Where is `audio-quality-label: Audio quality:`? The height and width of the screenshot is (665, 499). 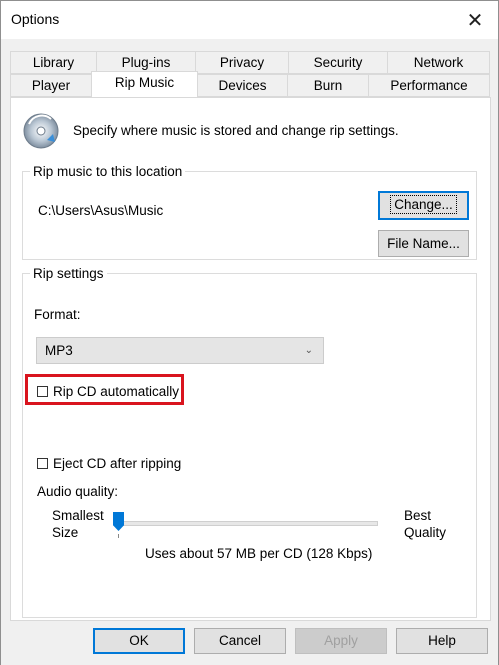
audio-quality-label: Audio quality: is located at coordinates (78, 491).